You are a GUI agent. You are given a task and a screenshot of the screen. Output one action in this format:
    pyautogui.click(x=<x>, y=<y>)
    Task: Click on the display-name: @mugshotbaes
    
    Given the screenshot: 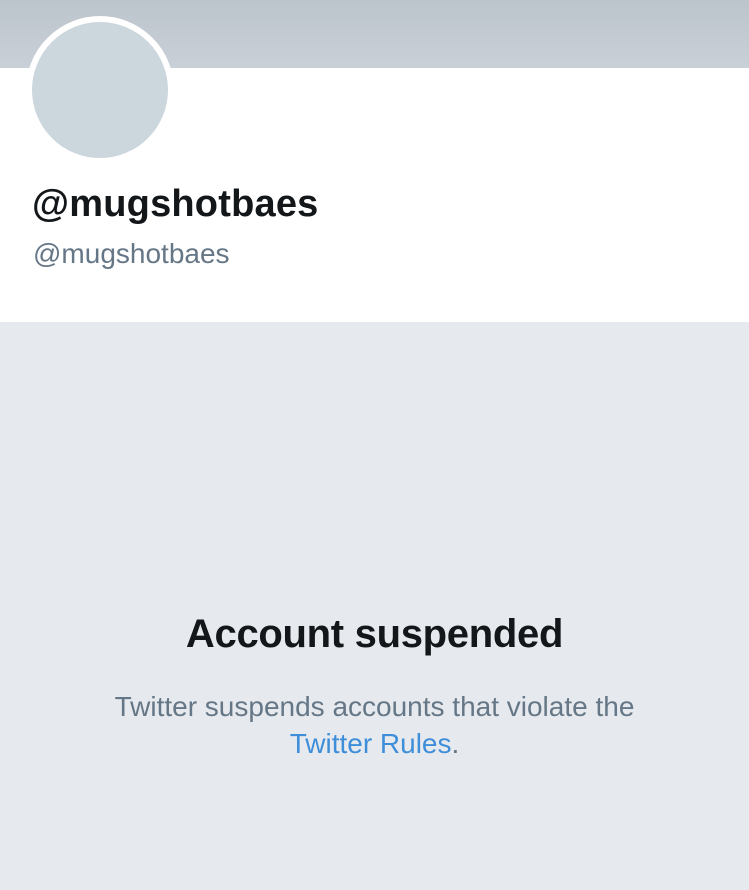 What is the action you would take?
    pyautogui.click(x=175, y=204)
    